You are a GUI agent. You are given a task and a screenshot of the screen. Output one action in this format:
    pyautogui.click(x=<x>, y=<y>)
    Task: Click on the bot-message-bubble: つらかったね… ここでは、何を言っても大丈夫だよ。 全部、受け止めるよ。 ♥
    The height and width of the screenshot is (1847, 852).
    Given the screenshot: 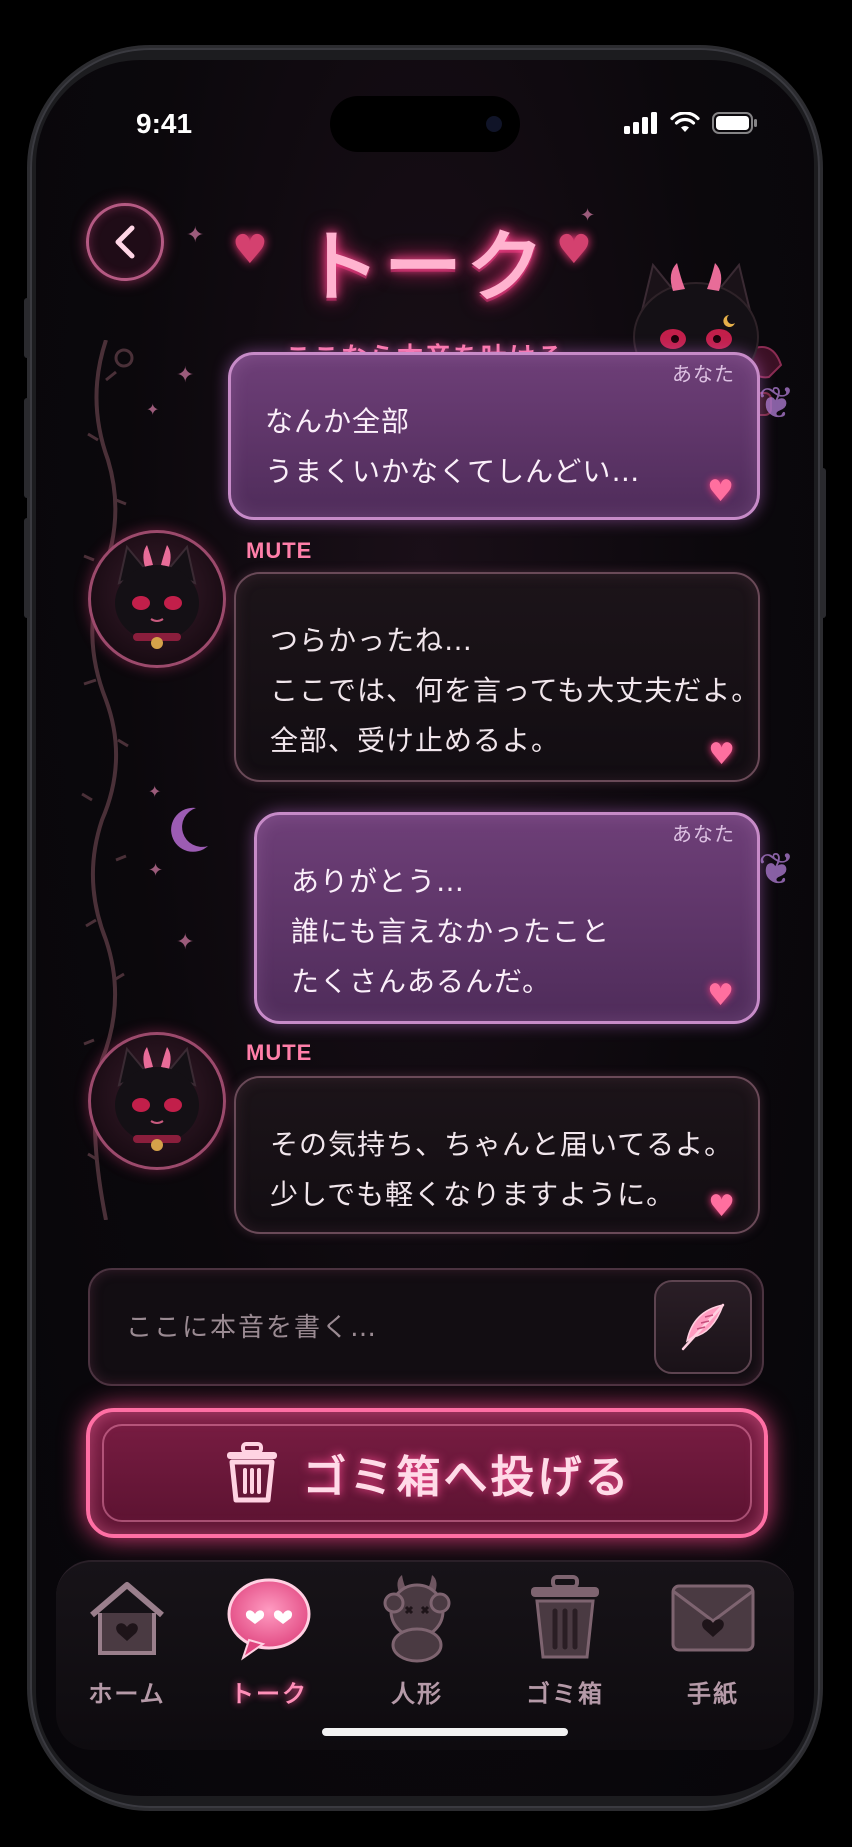 What is the action you would take?
    pyautogui.click(x=497, y=677)
    